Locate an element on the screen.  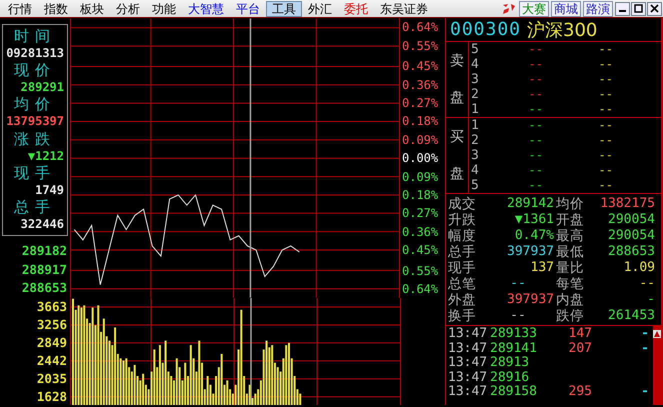
side-label: 盘 is located at coordinates (457, 98).